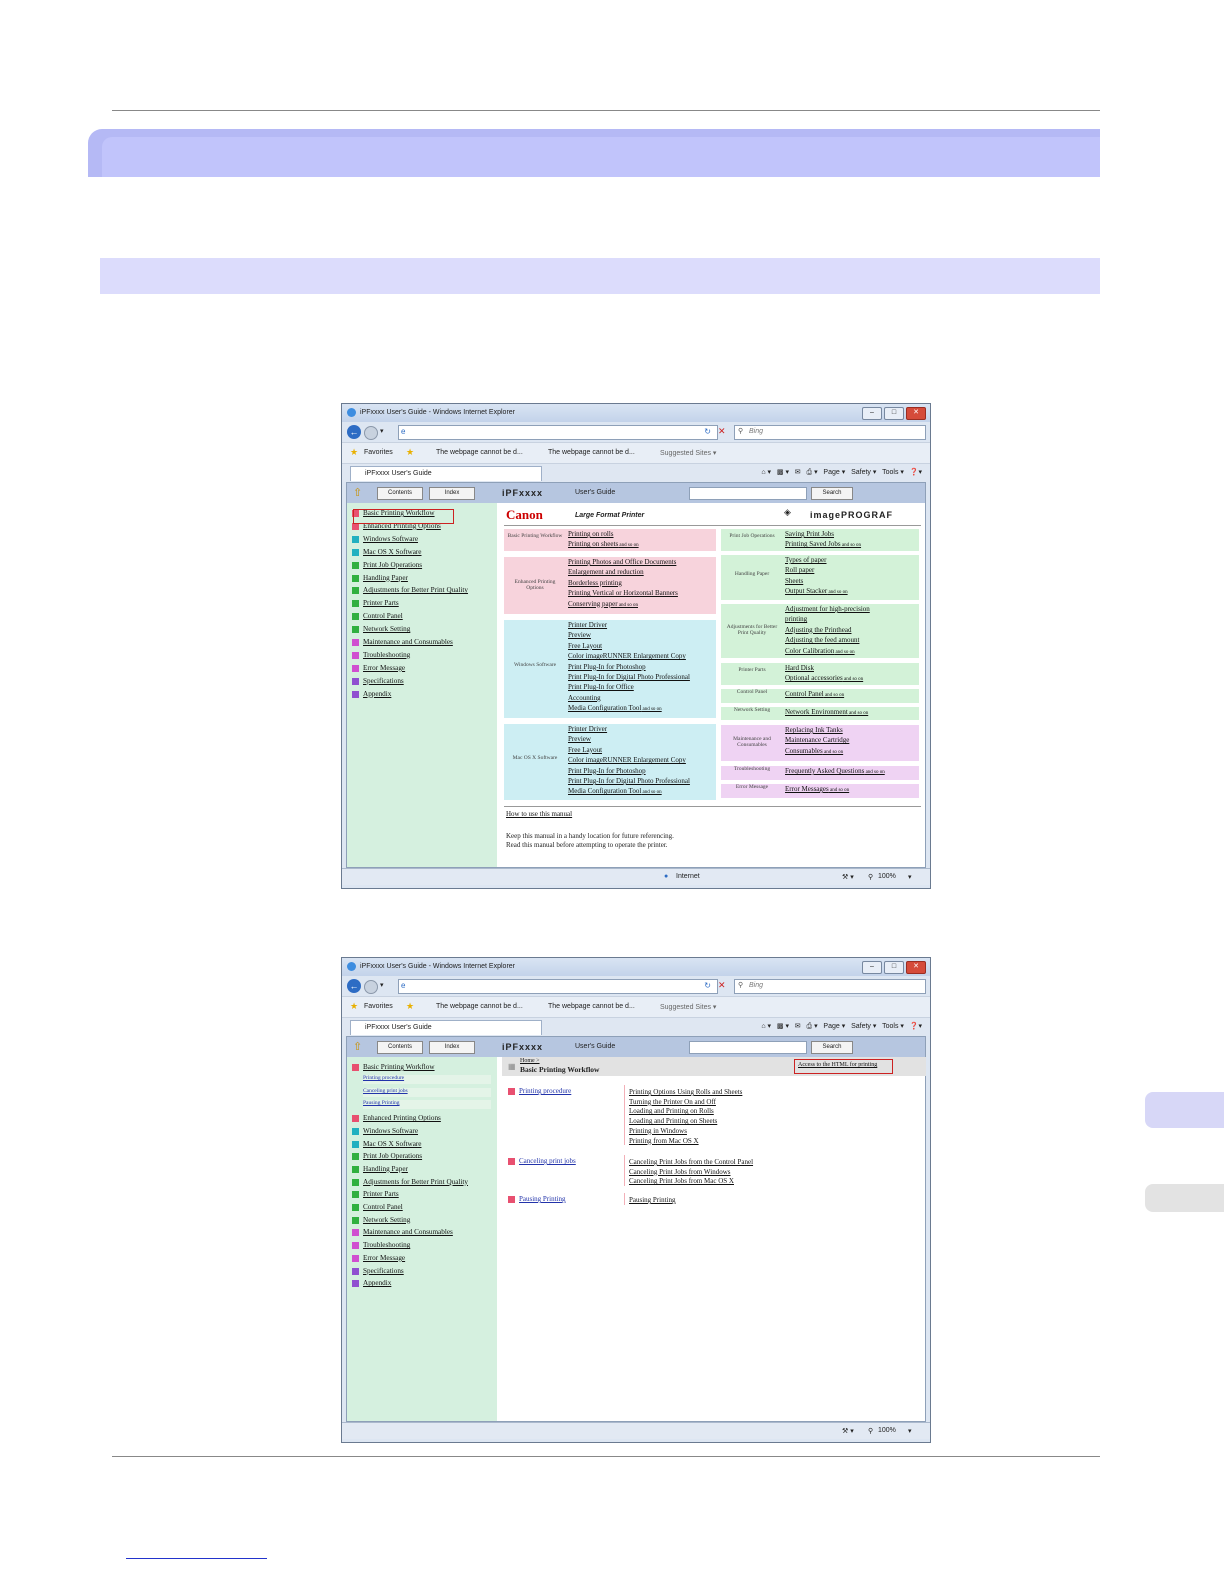 Image resolution: width=1224 pixels, height=1584 pixels. I want to click on stop-icon: ✕, so click(722, 431).